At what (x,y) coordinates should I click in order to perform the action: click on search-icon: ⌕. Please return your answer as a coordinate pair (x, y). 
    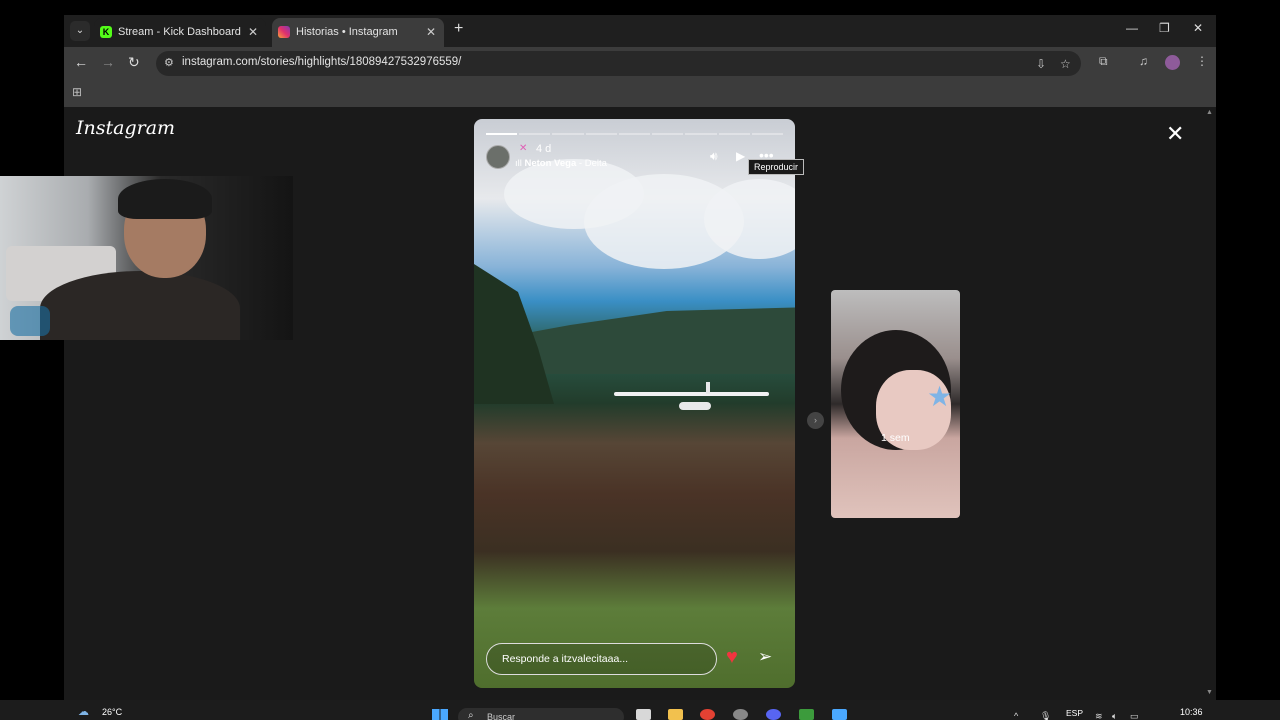
    Looking at the image, I should click on (471, 715).